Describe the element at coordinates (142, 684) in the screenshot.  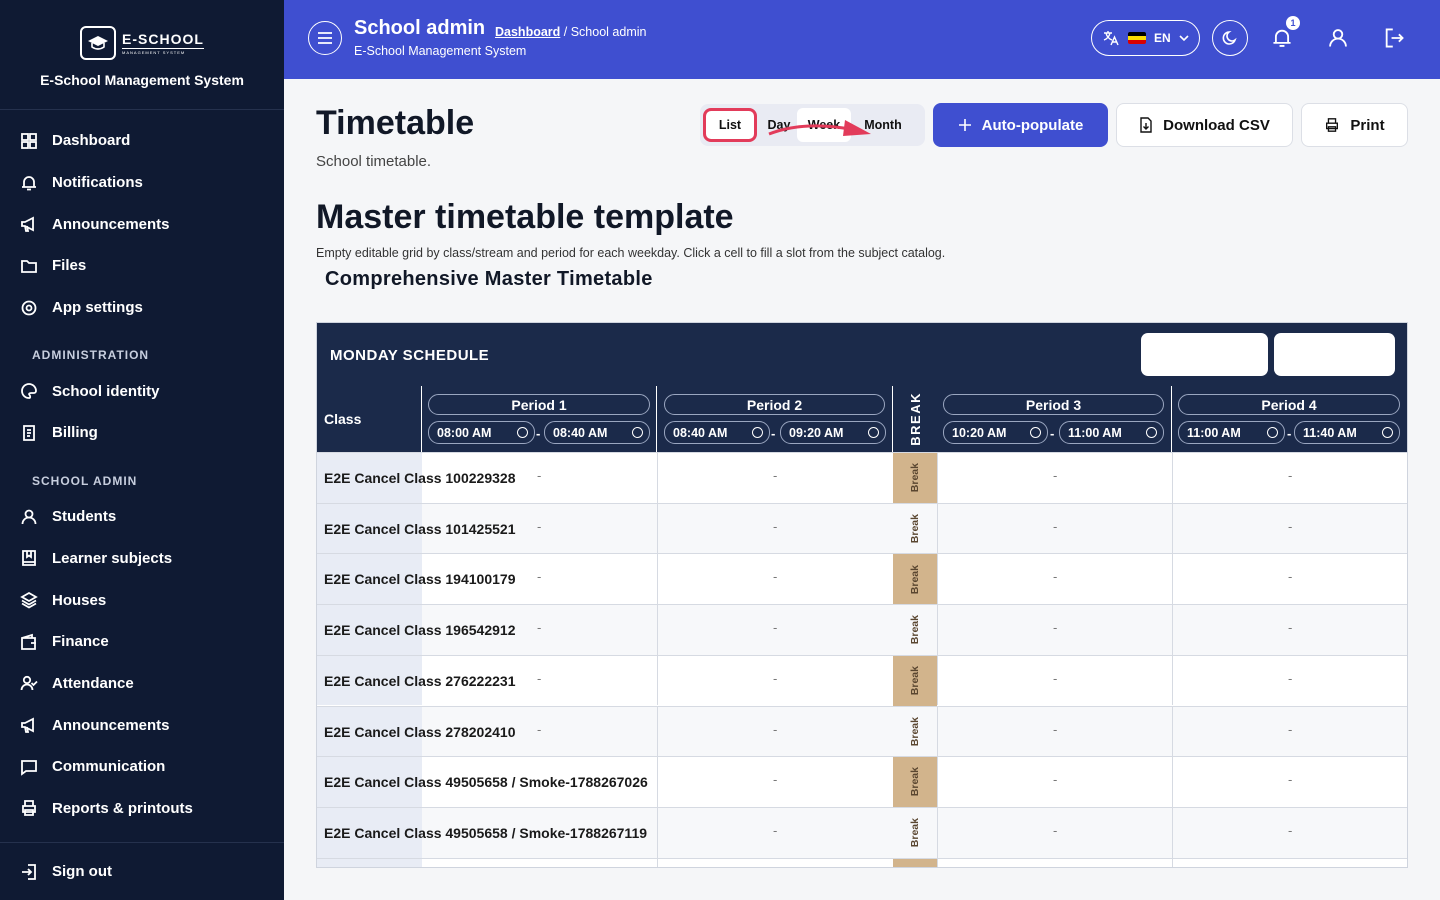
I see `sidebar-item-attendance: Attendance` at that location.